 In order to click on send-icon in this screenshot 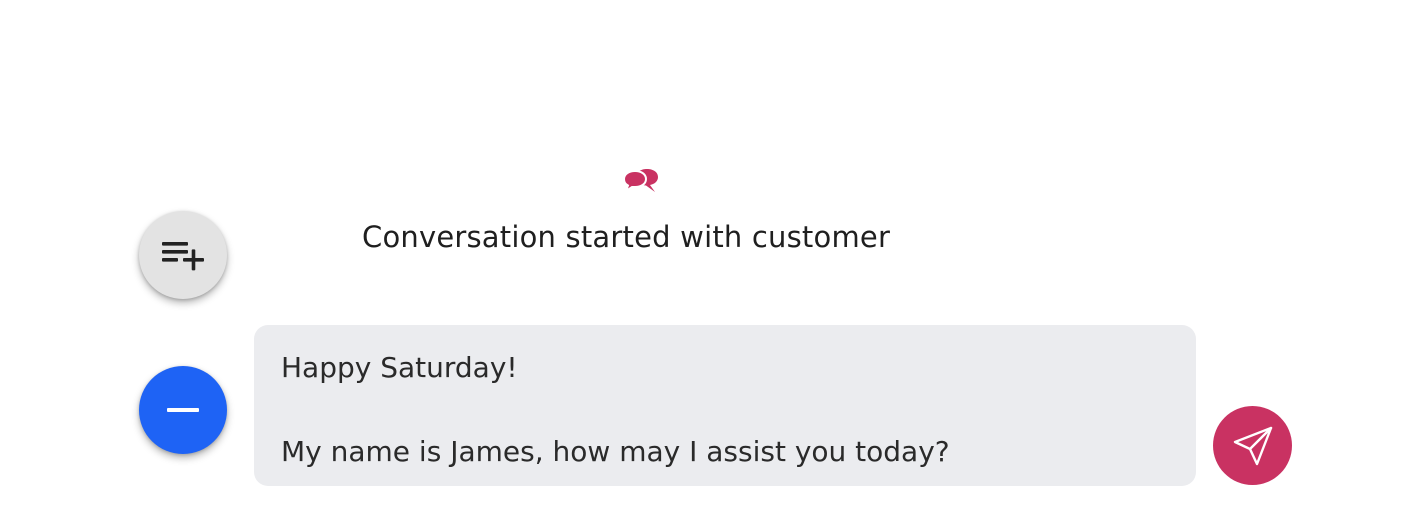, I will do `click(1252, 445)`.